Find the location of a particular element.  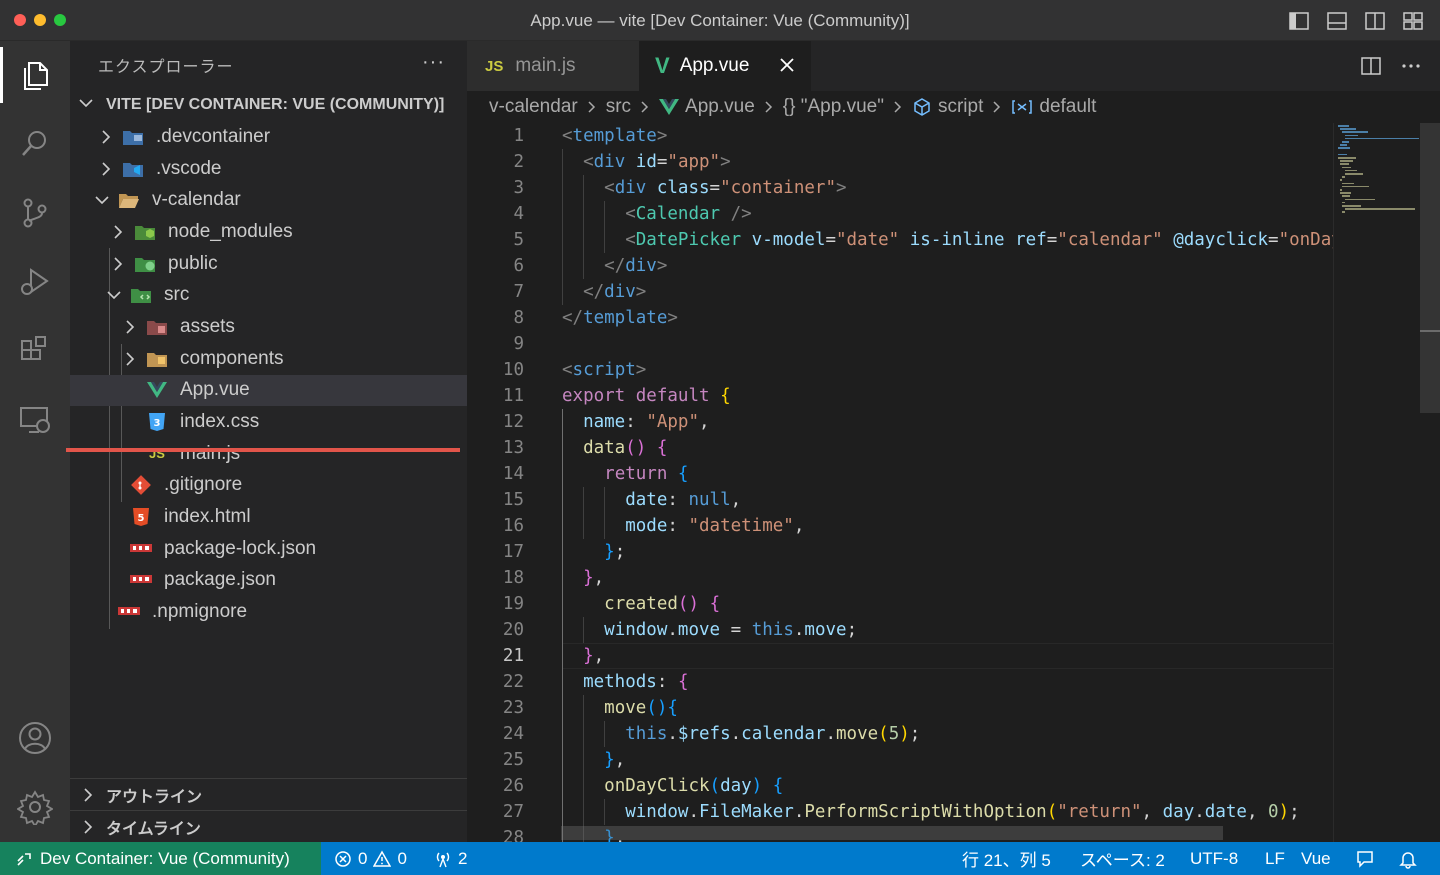

code-line: 8 </template> is located at coordinates (900, 318).